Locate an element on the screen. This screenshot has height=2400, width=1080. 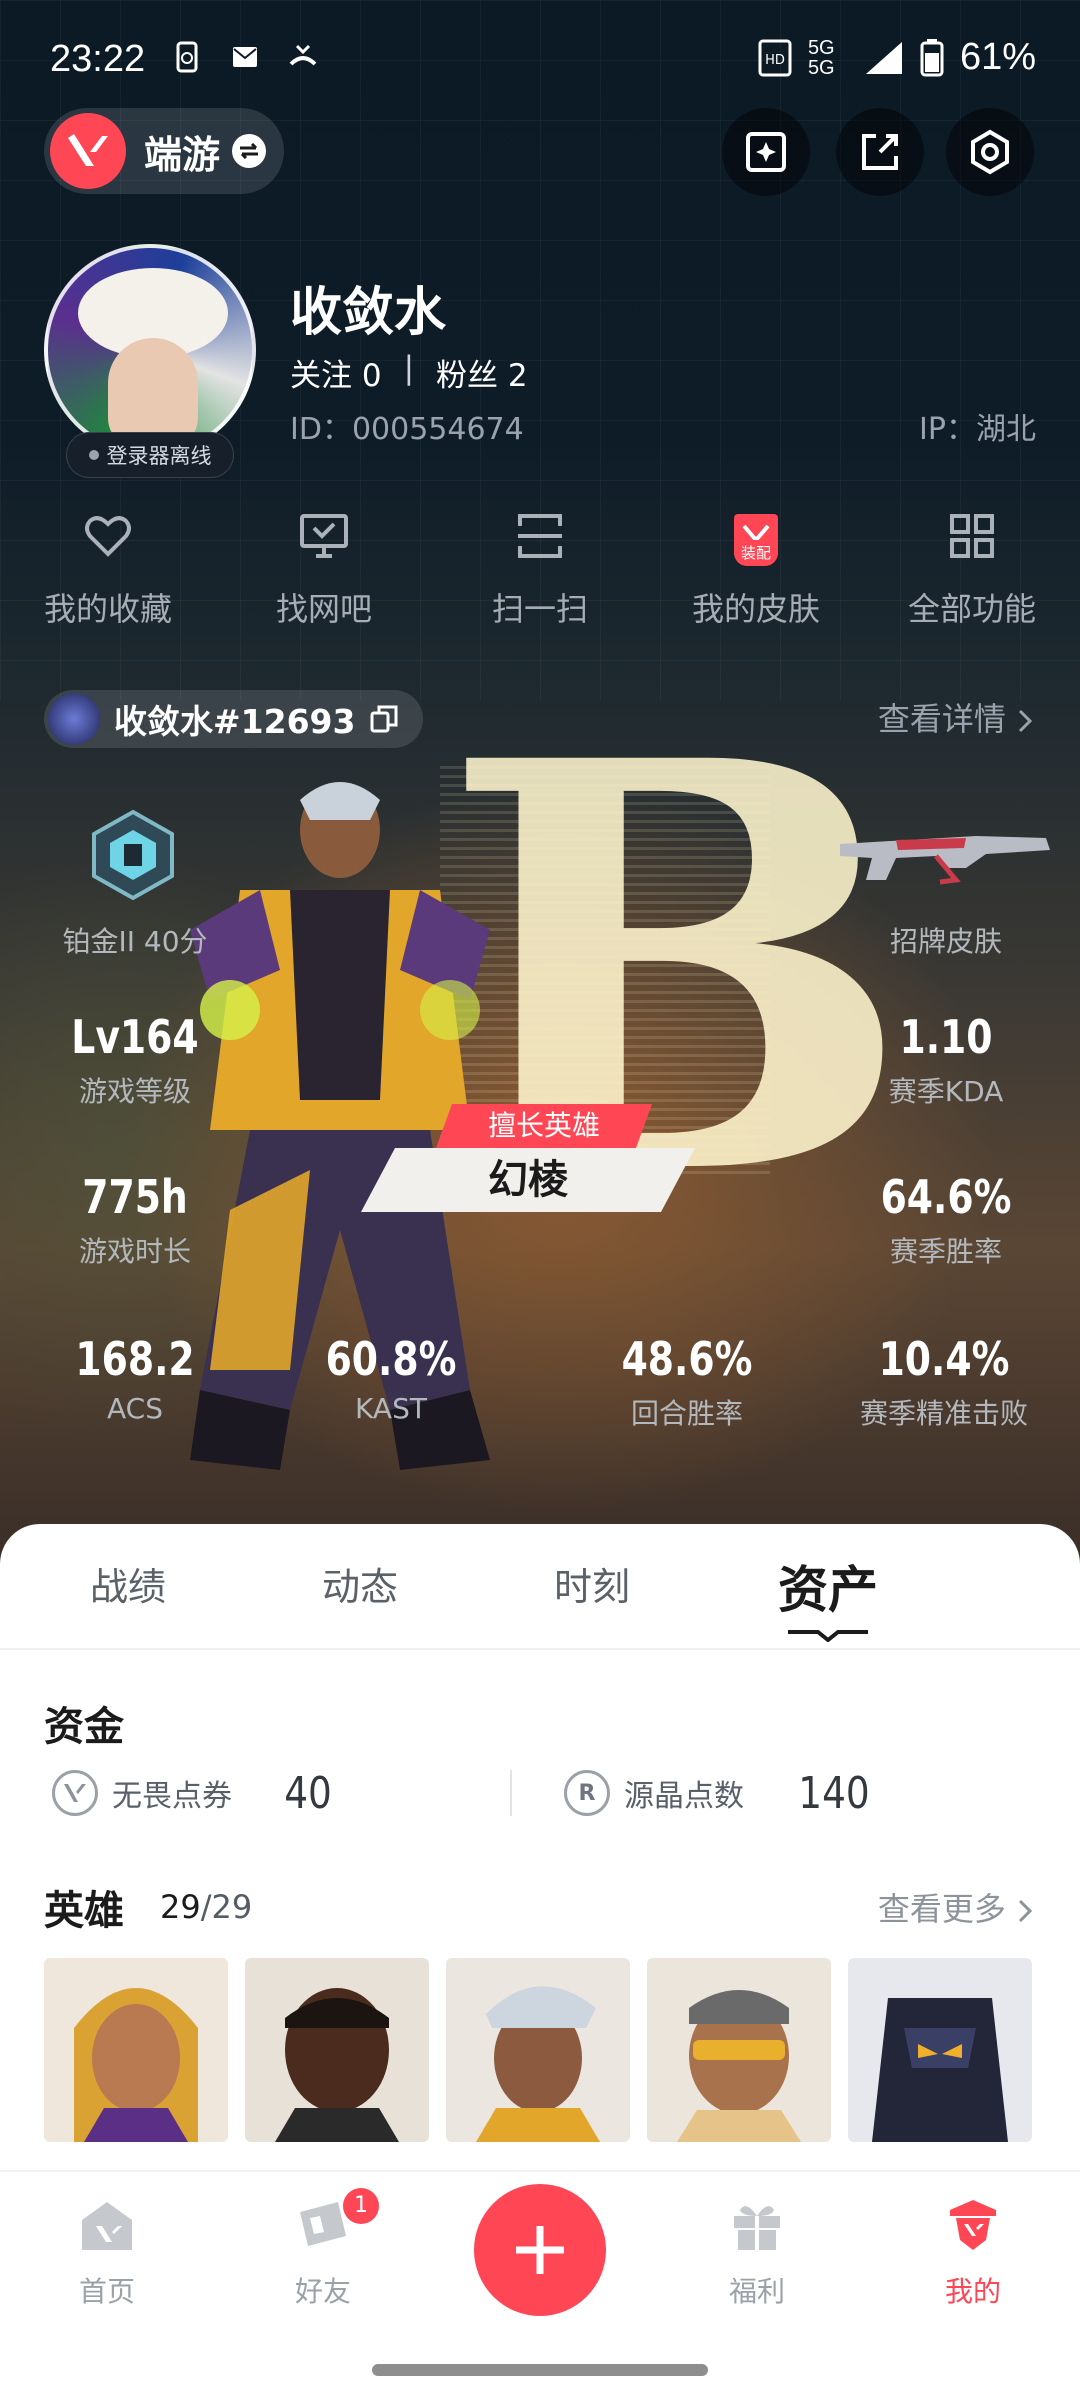
battery-icon is located at coordinates (932, 57).